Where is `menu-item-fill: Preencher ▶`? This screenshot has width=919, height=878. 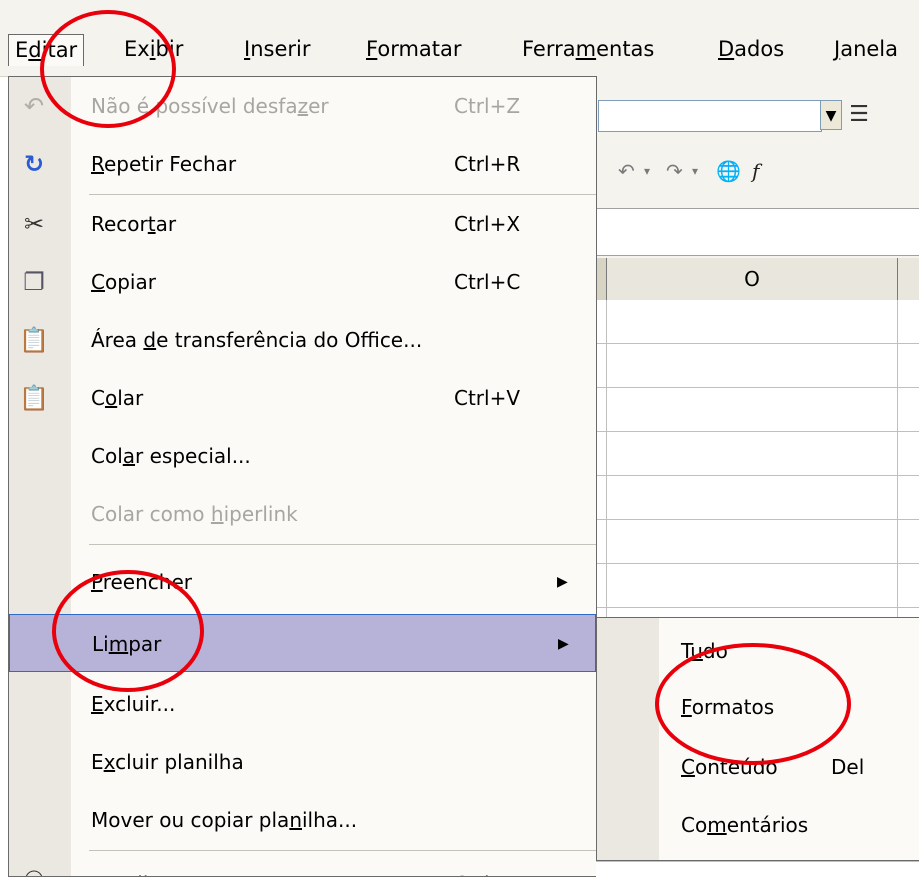
menu-item-fill: Preencher ▶ is located at coordinates (302, 582).